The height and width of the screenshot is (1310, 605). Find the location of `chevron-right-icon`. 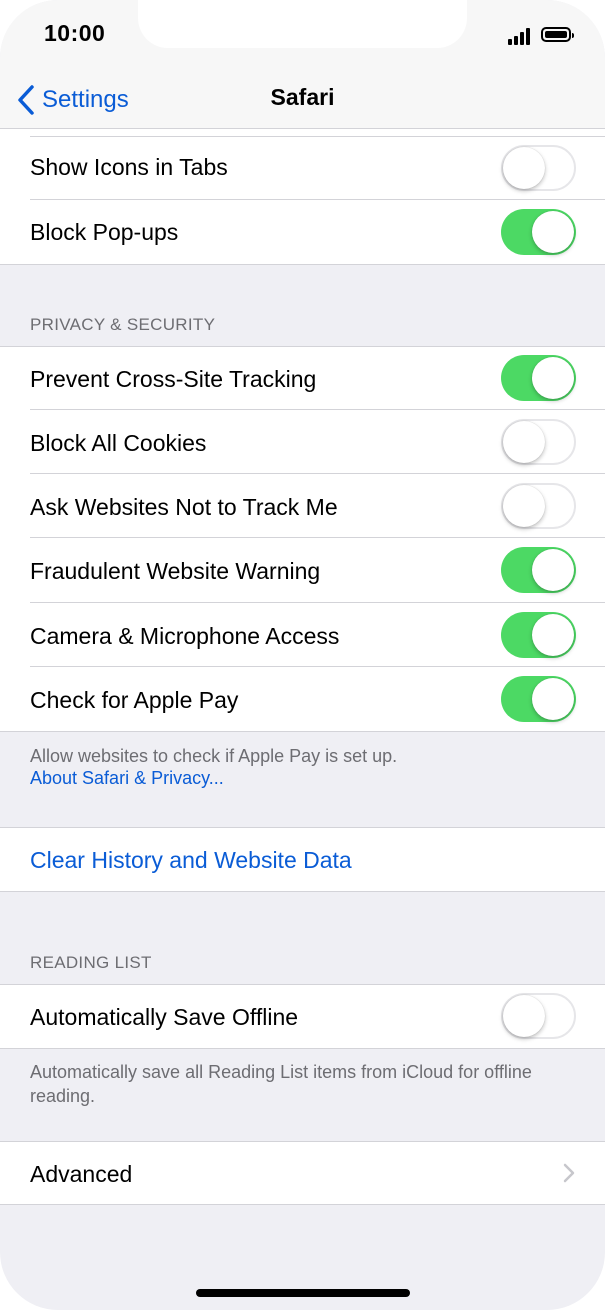

chevron-right-icon is located at coordinates (569, 1173).